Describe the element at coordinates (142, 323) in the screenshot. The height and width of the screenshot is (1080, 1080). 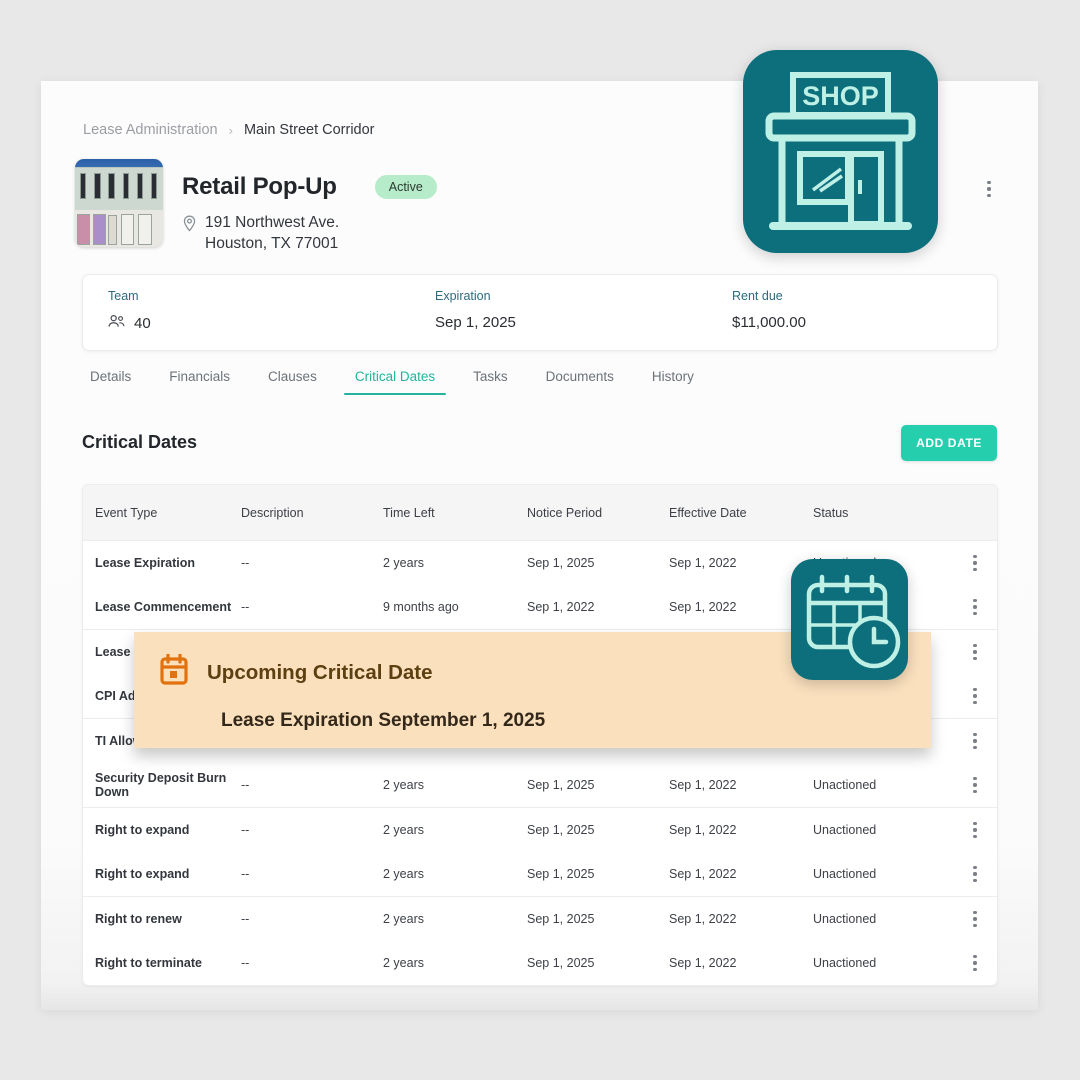
I see `stat-value: 40` at that location.